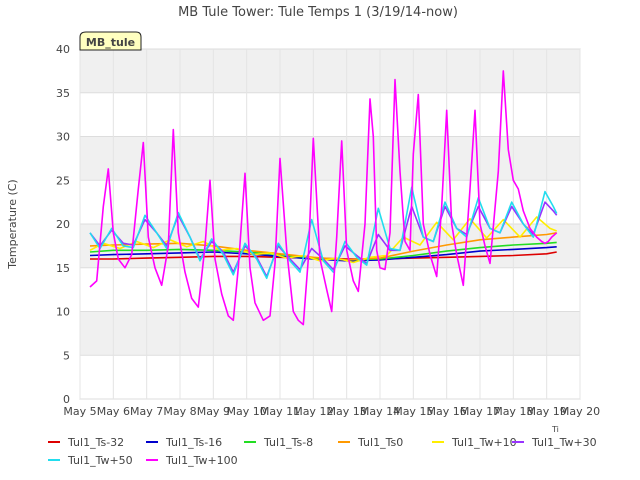 This screenshot has height=480, width=640. Describe the element at coordinates (193, 442) in the screenshot. I see `legend-label: Tul1_Ts-16` at that location.